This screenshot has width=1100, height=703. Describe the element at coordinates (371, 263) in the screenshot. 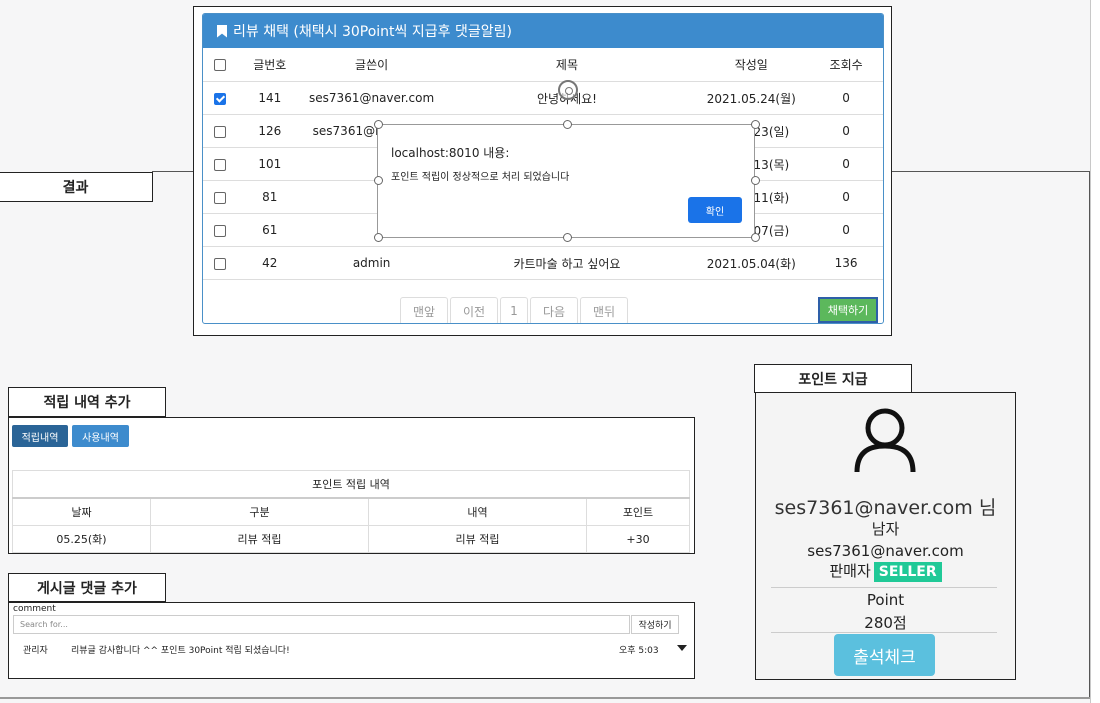

I see `post-writer: admin` at that location.